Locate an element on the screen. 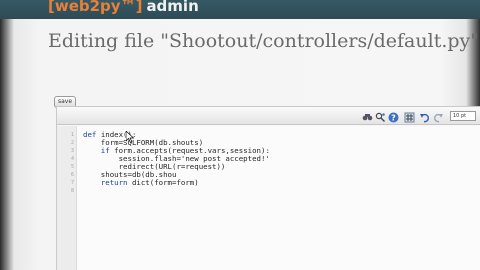 This screenshot has width=480, height=270. search-icon is located at coordinates (367, 115).